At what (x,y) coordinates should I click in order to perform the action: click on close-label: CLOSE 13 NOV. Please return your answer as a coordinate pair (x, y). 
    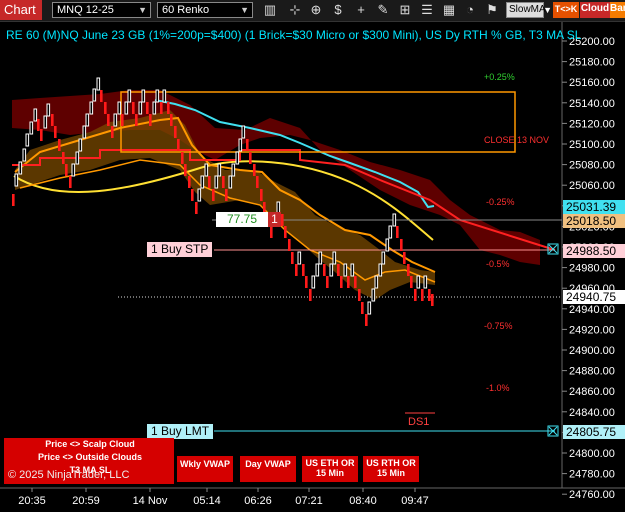
    Looking at the image, I should click on (516, 140).